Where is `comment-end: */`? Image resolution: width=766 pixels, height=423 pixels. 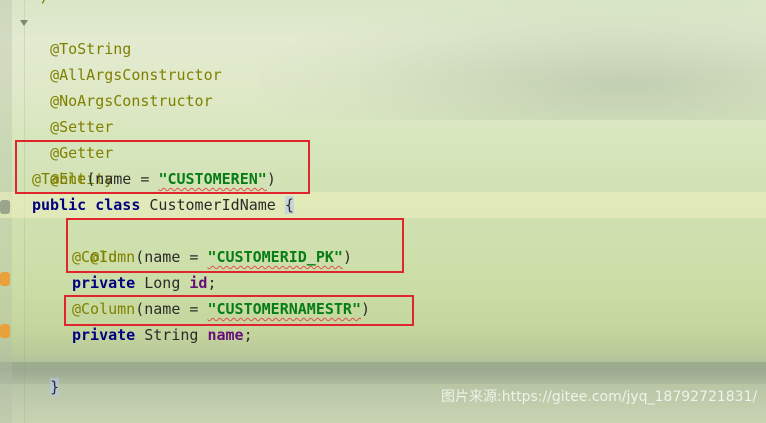 comment-end: */ is located at coordinates (41, 3).